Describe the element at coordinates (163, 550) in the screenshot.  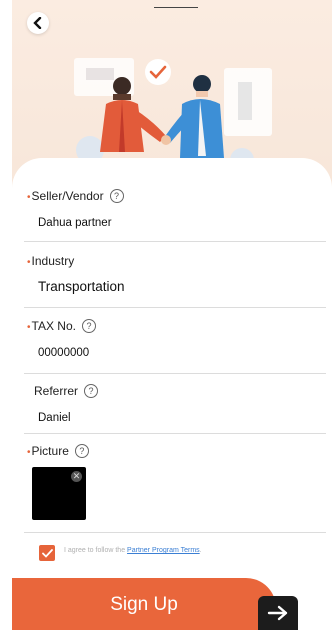
I see `partner-terms-link: Partner Program Terms` at that location.